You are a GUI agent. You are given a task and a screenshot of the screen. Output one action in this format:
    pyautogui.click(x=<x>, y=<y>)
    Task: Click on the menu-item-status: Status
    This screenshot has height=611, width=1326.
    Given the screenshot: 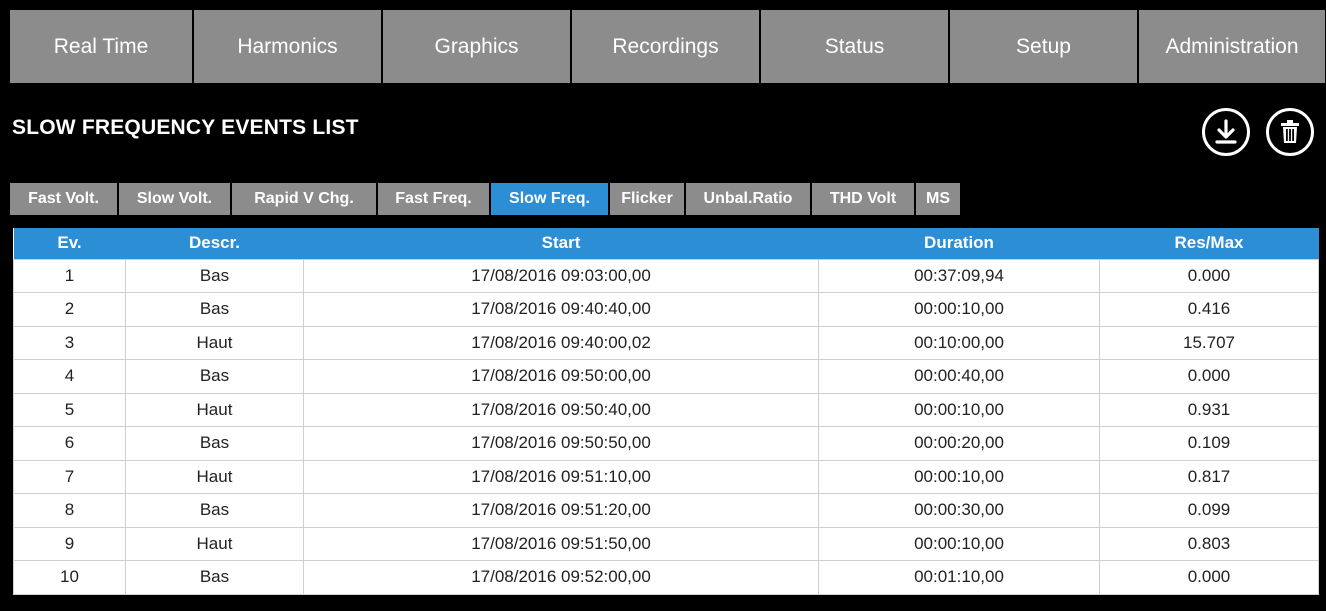 What is the action you would take?
    pyautogui.click(x=855, y=46)
    